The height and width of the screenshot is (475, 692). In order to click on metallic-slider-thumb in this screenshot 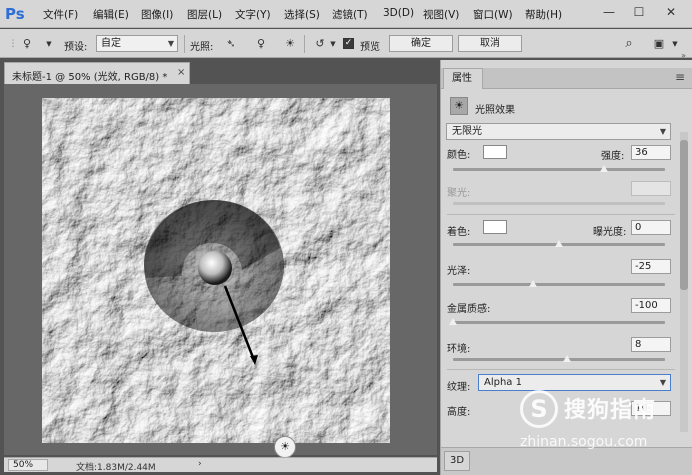, I will do `click(453, 321)`.